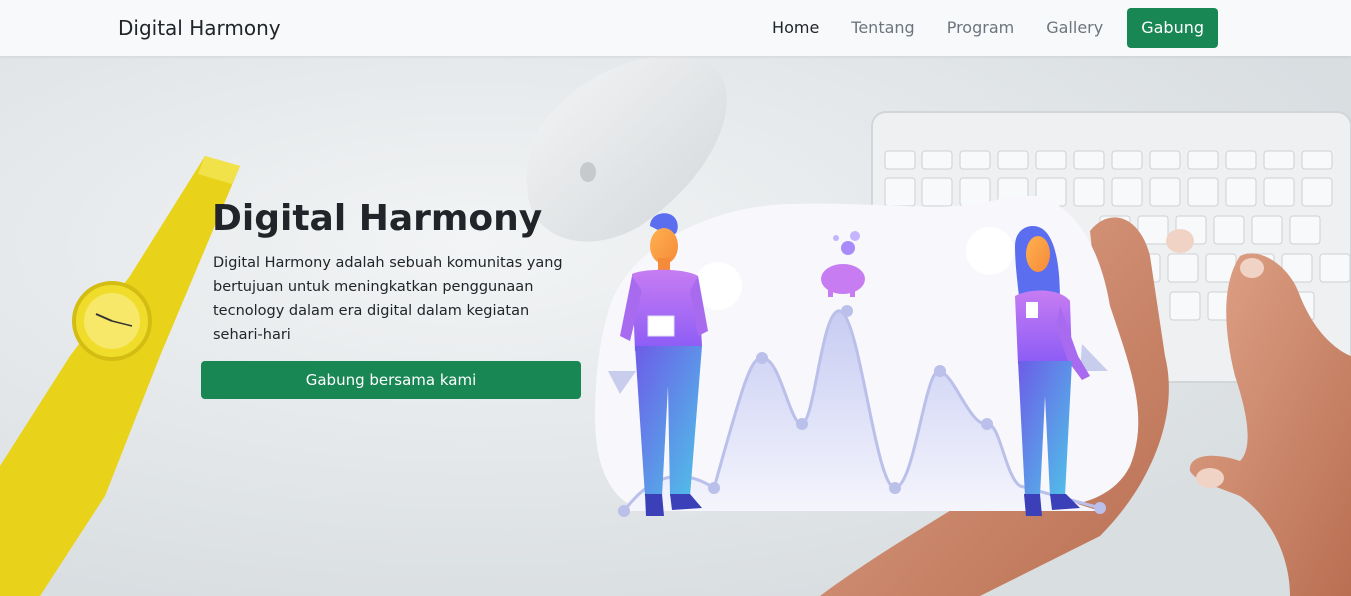  Describe the element at coordinates (1172, 28) in the screenshot. I see `join-nav-button: Gabung` at that location.